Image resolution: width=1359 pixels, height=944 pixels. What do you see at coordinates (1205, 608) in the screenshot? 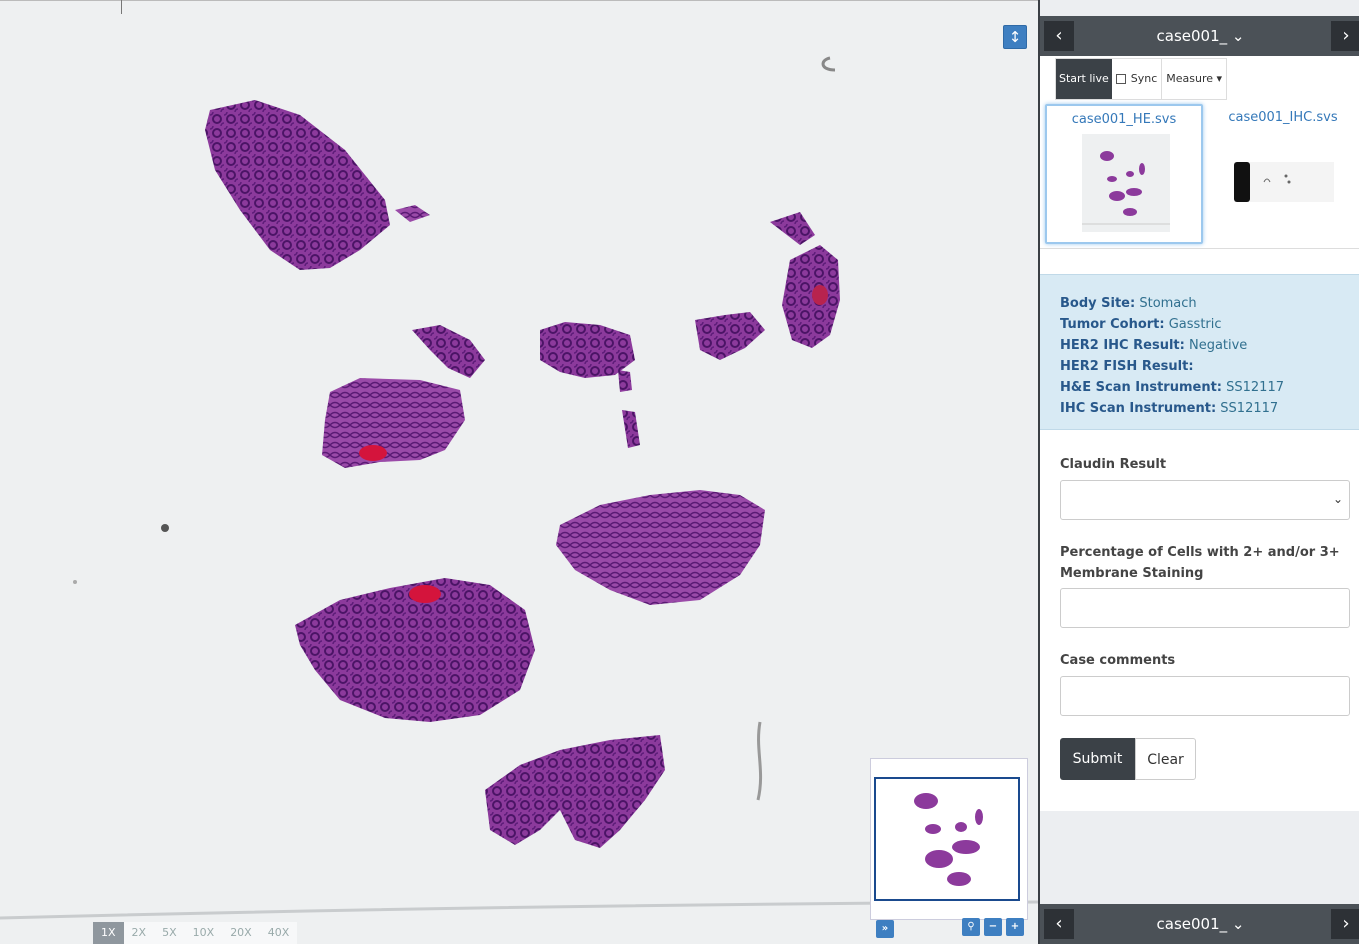
I see `percentage-input` at bounding box center [1205, 608].